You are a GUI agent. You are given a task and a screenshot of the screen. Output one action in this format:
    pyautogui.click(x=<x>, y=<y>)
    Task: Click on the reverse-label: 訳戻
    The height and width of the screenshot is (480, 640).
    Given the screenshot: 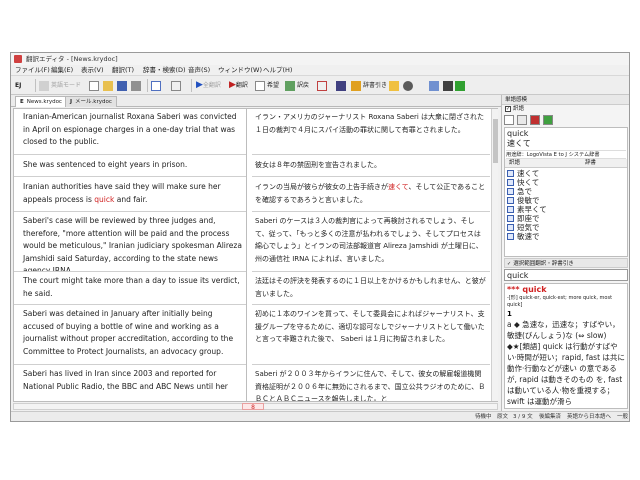 What is the action you would take?
    pyautogui.click(x=303, y=85)
    